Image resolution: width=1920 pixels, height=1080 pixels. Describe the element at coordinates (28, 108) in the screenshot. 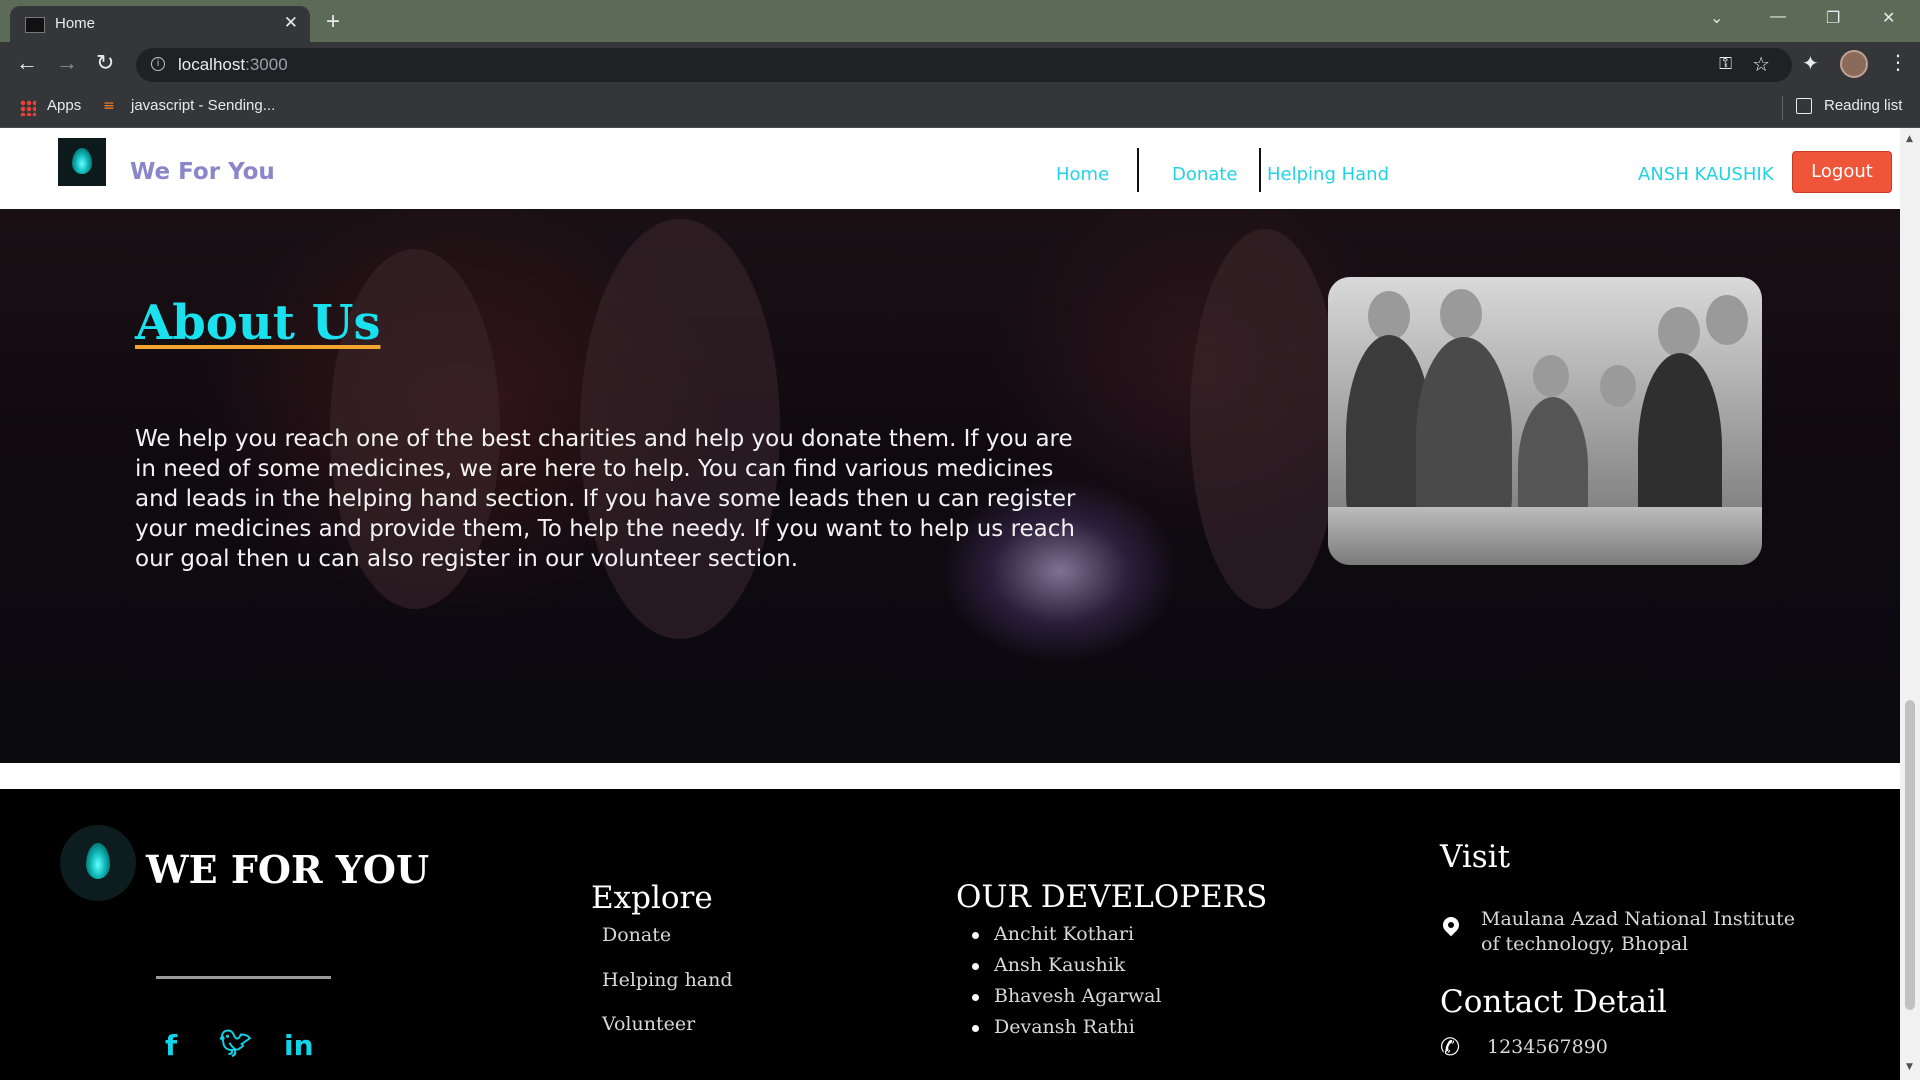

I see `apps-grid-icon` at that location.